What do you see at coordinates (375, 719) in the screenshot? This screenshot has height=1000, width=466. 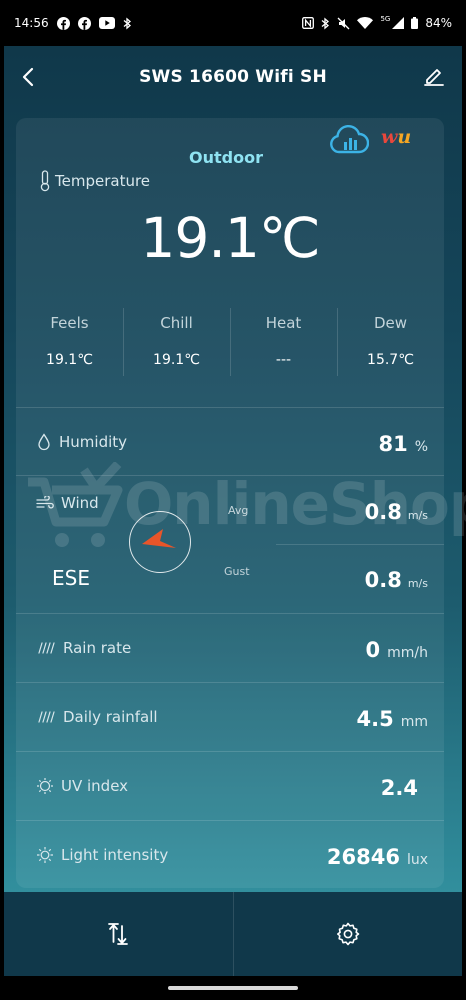 I see `daily-rainfall-value: 4.5` at bounding box center [375, 719].